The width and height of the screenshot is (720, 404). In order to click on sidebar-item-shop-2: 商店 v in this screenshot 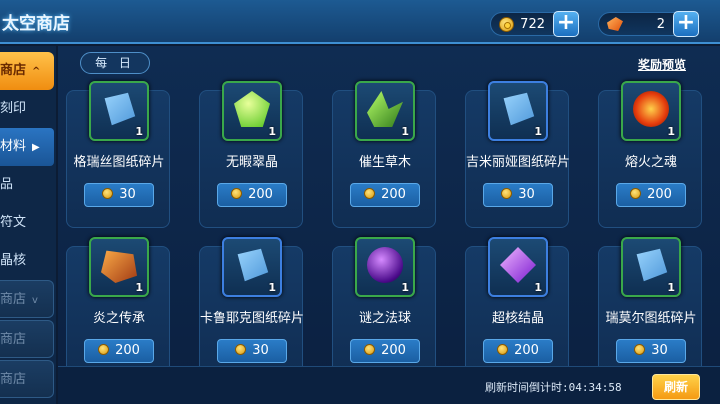, I will do `click(27, 299)`.